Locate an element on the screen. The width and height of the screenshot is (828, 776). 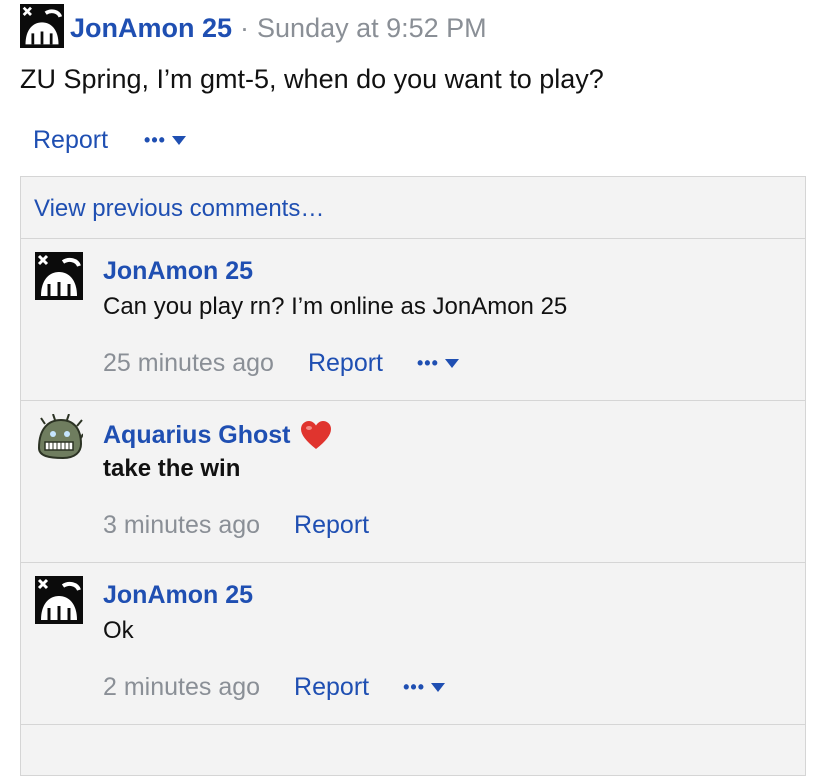
comment-meta: 3 minutes ago Report is located at coordinates (236, 525).